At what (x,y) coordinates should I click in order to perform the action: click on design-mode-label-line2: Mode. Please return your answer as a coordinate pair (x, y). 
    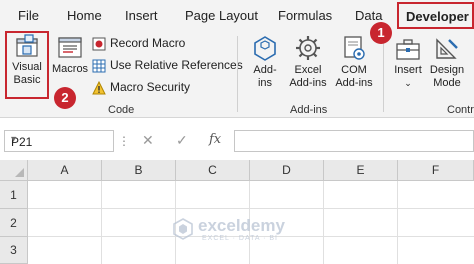
    Looking at the image, I should click on (447, 83).